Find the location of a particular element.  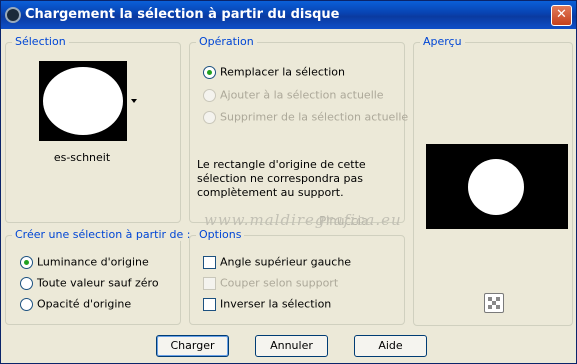

load-button: Charger is located at coordinates (192, 346).